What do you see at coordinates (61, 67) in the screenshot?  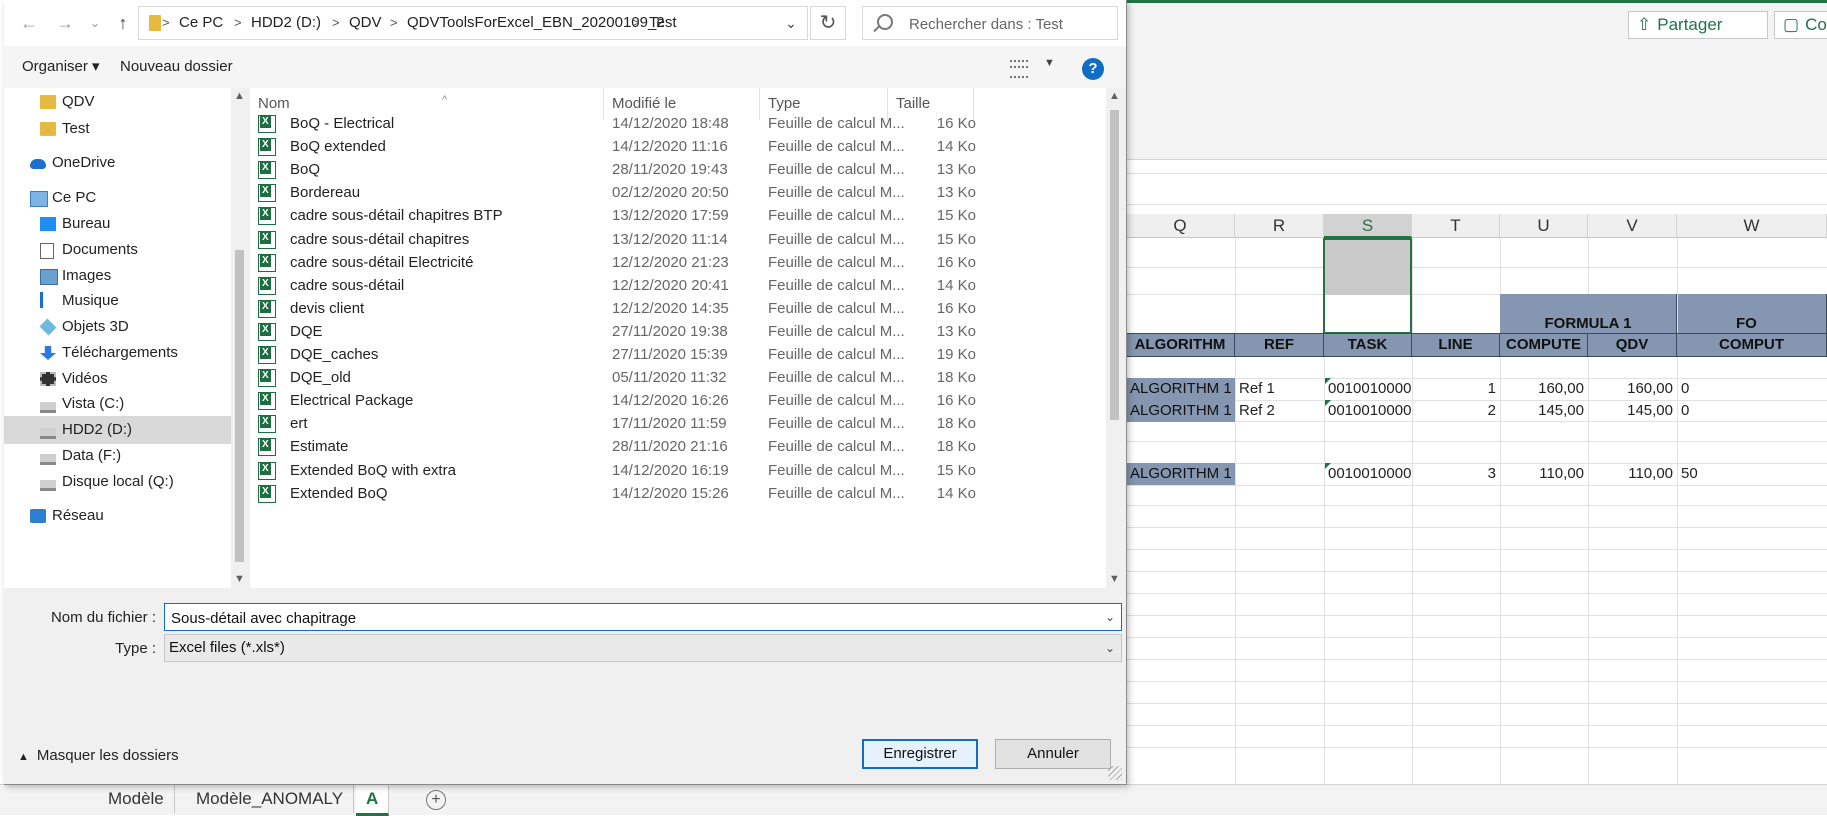 I see `organize-button: Organiser ▾` at bounding box center [61, 67].